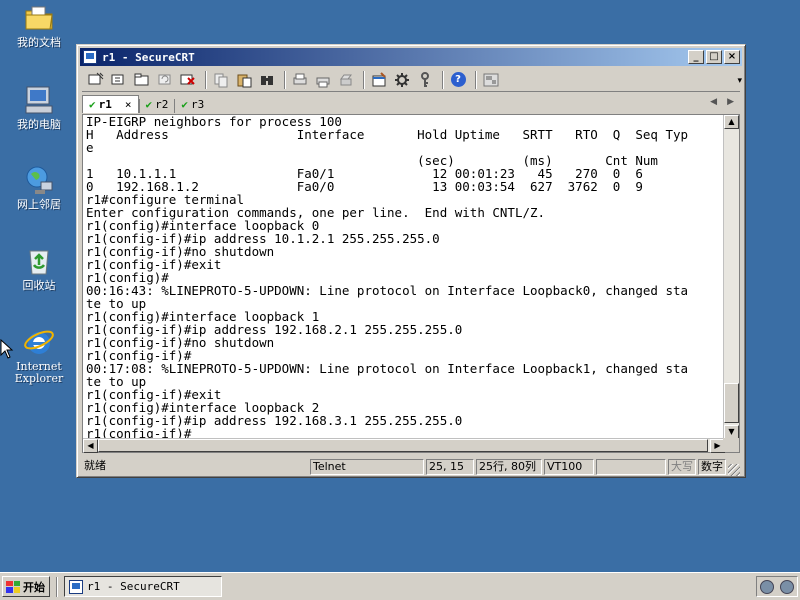  I want to click on desktop-icon-my-computer: 我的电脑, so click(39, 107).